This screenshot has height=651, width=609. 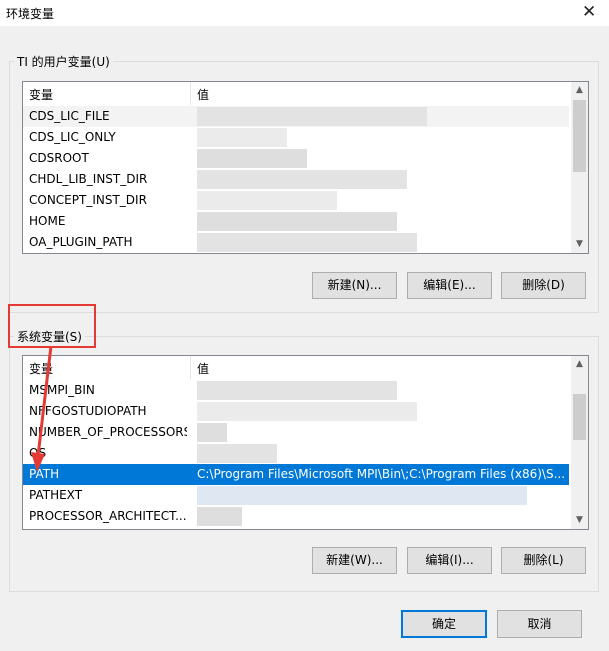 I want to click on list-item: OS, so click(x=296, y=453).